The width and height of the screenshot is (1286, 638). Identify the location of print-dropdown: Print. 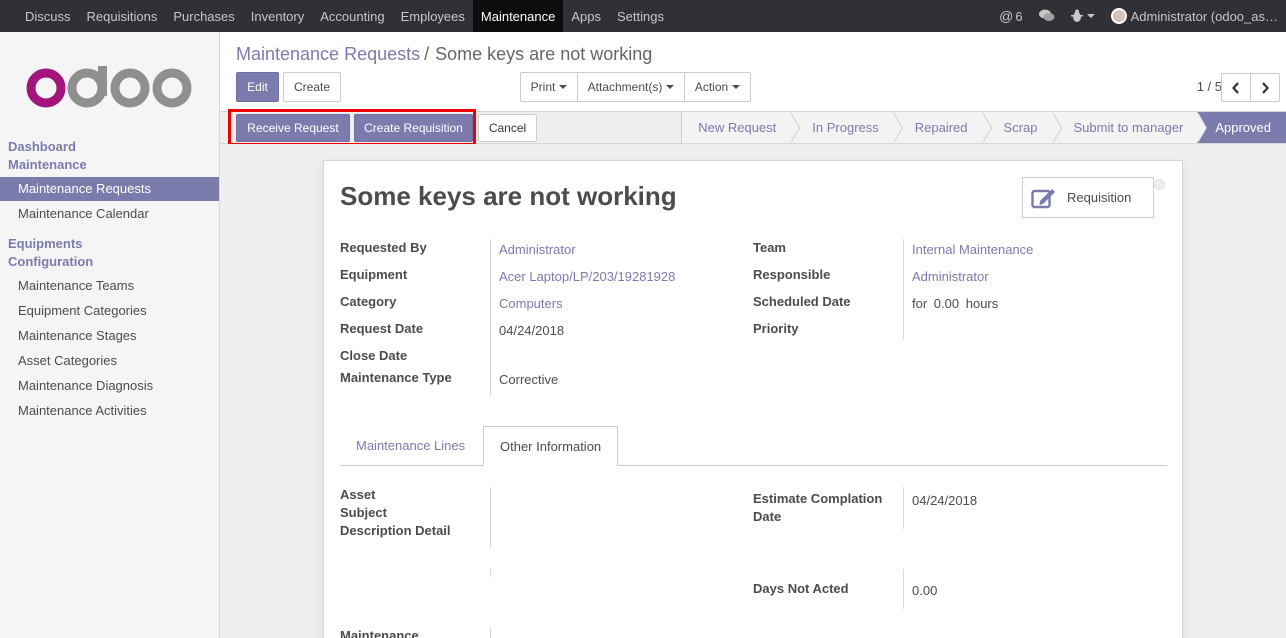
(549, 87).